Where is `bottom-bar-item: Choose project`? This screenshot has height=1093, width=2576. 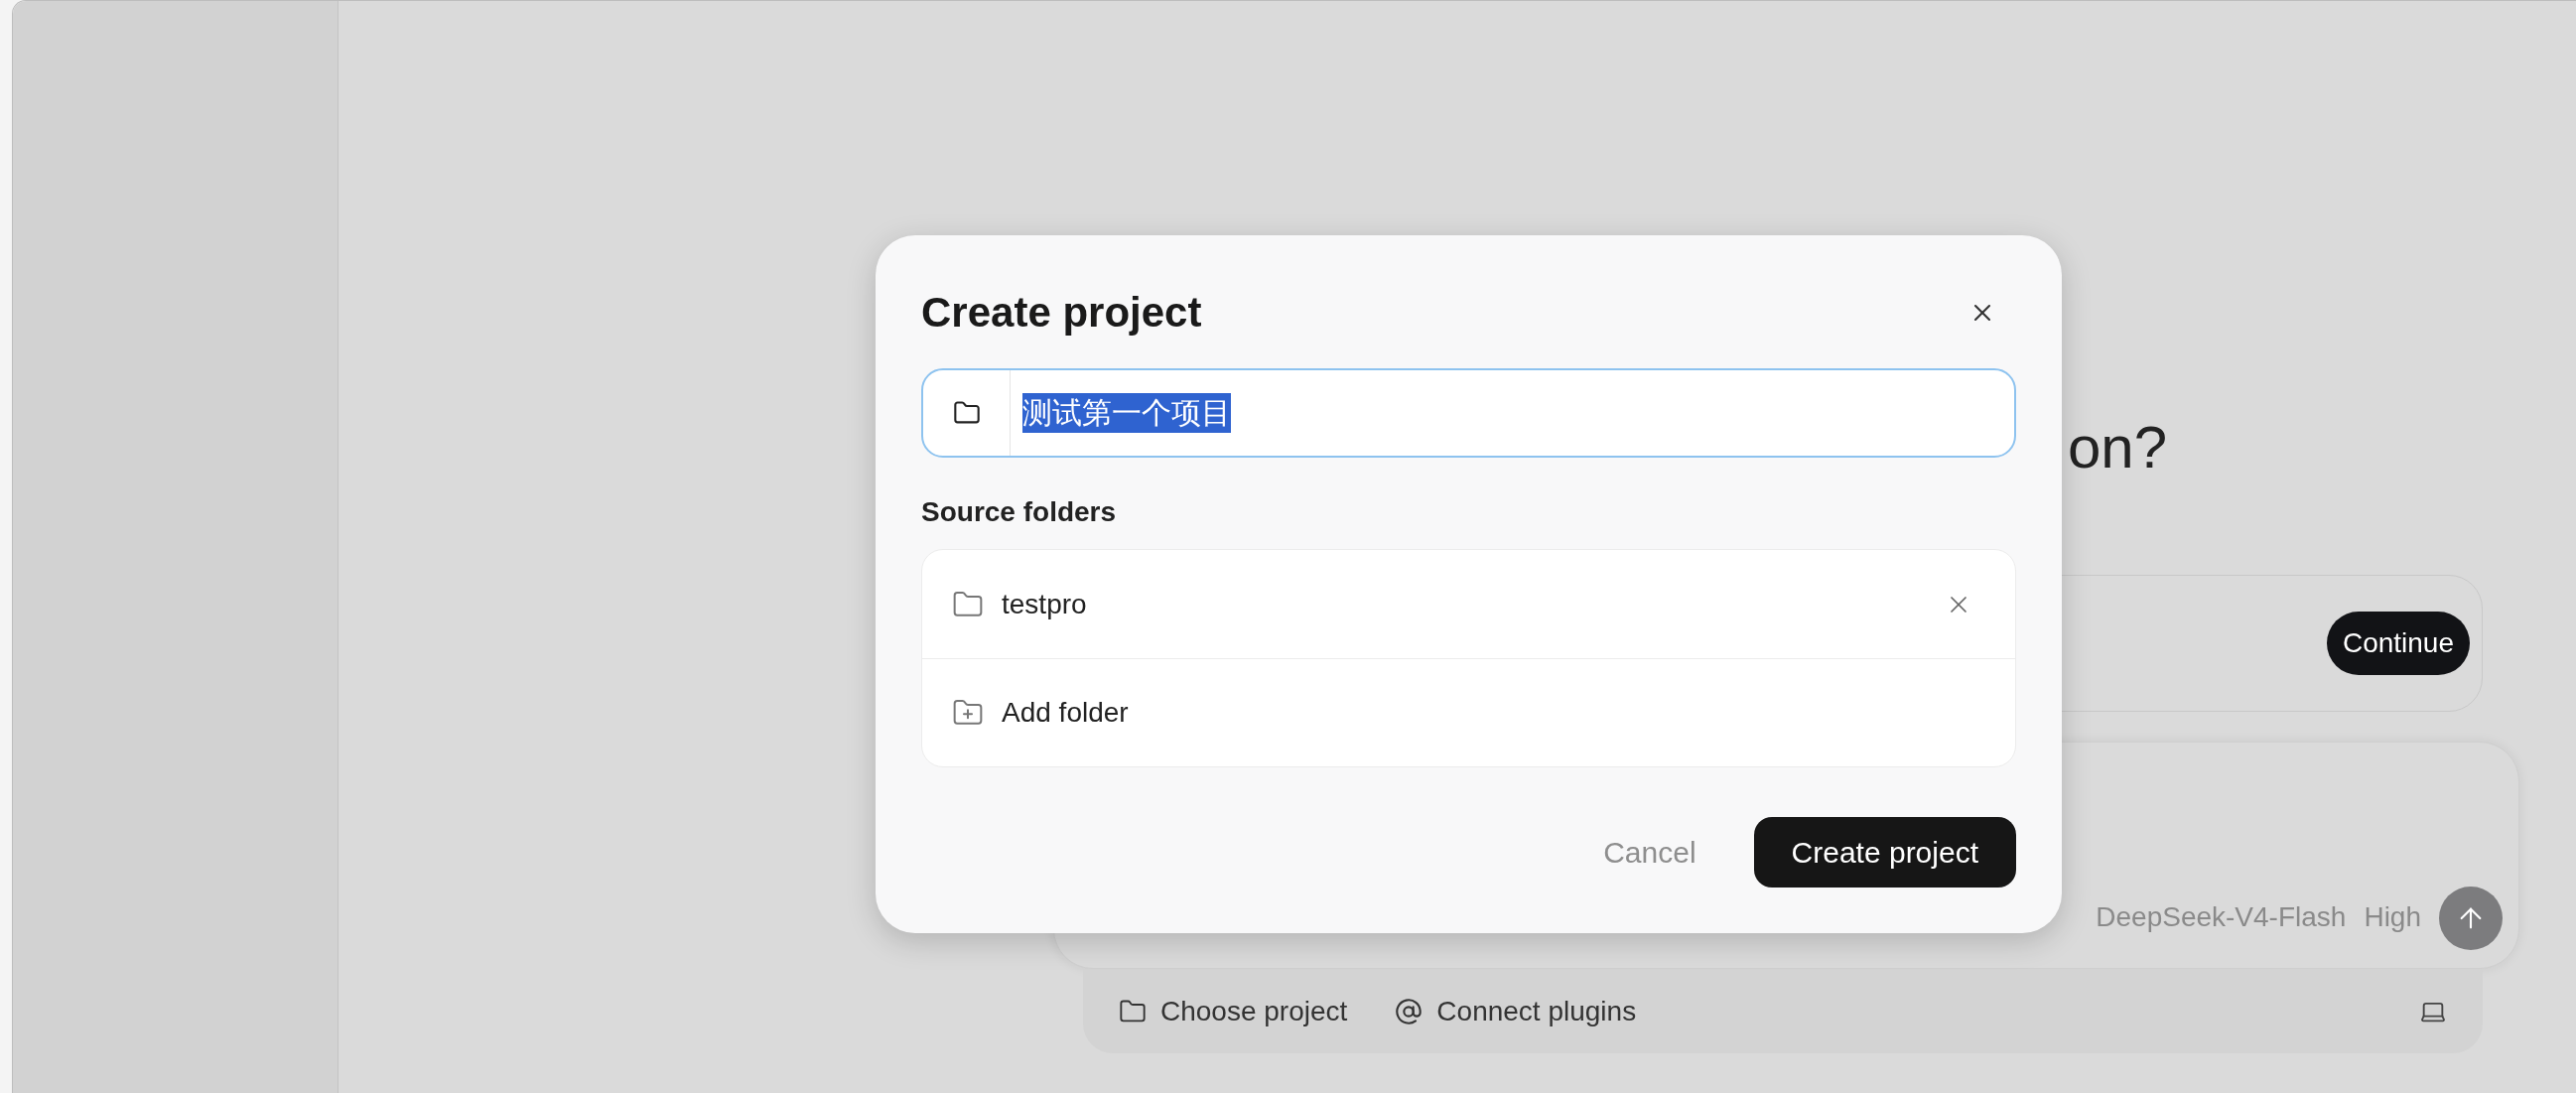 bottom-bar-item: Choose project is located at coordinates (1233, 1011).